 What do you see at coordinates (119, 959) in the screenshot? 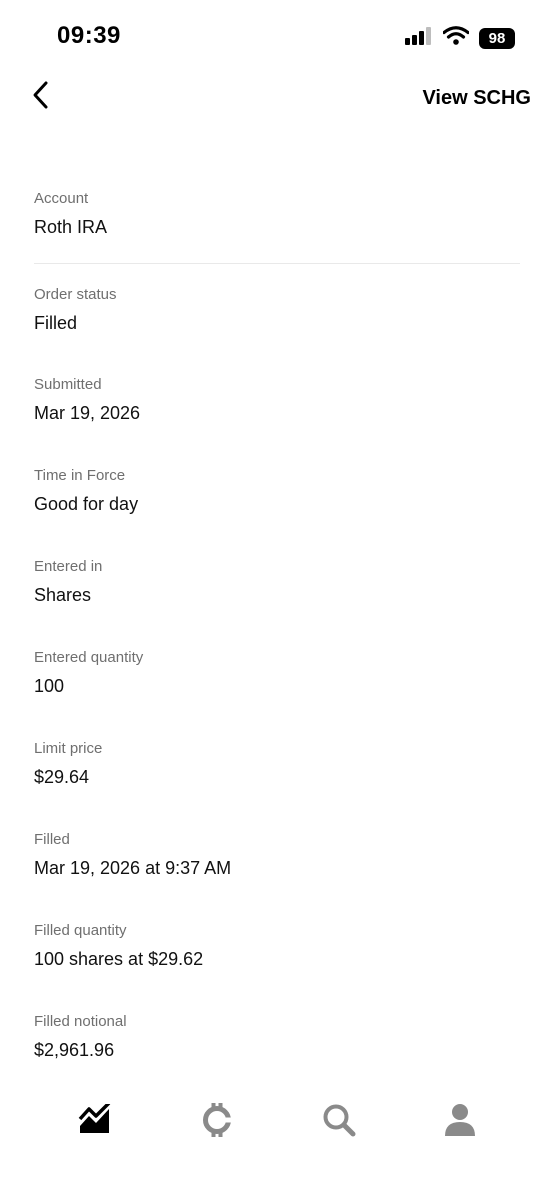
I see `detail-value: 100 shares at $29.62` at bounding box center [119, 959].